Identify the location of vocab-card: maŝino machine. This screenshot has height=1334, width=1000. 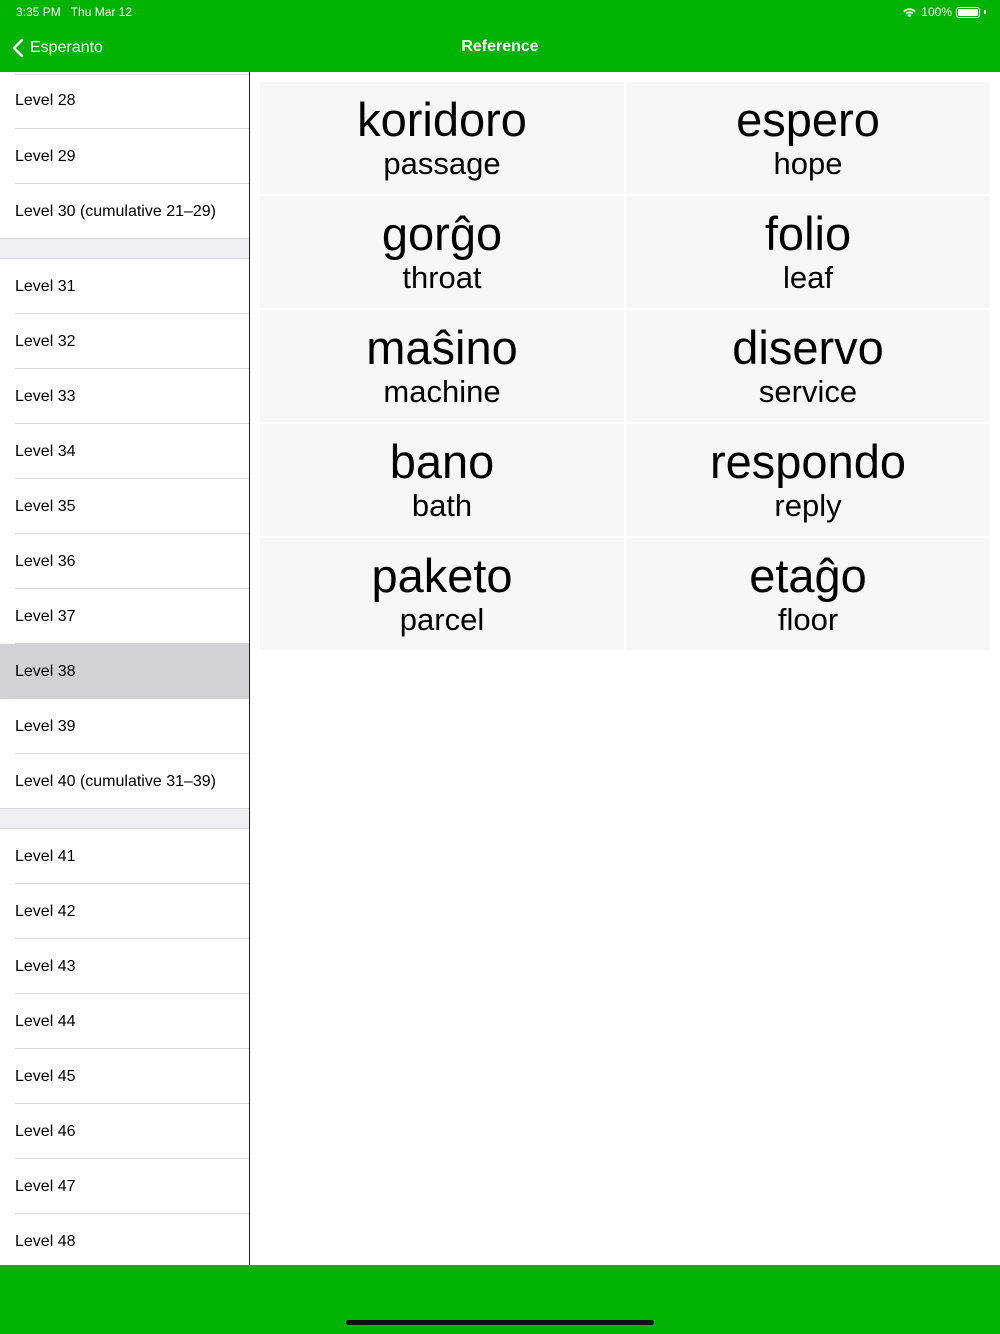
(442, 366).